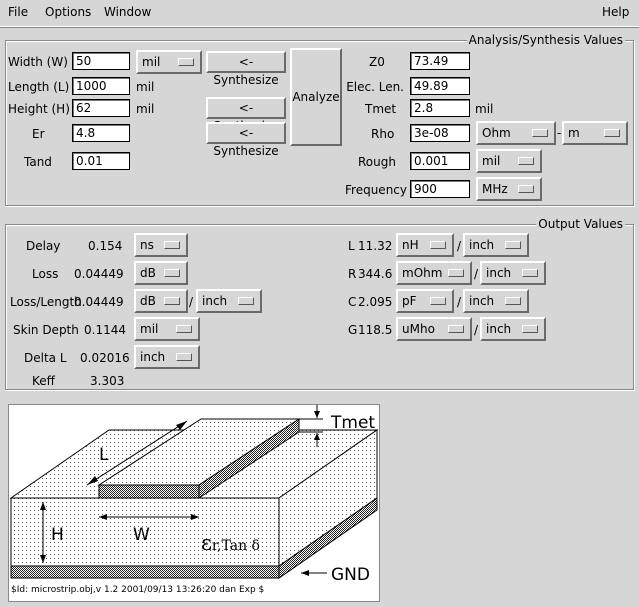 The height and width of the screenshot is (607, 639). What do you see at coordinates (101, 161) in the screenshot?
I see `tand-input` at bounding box center [101, 161].